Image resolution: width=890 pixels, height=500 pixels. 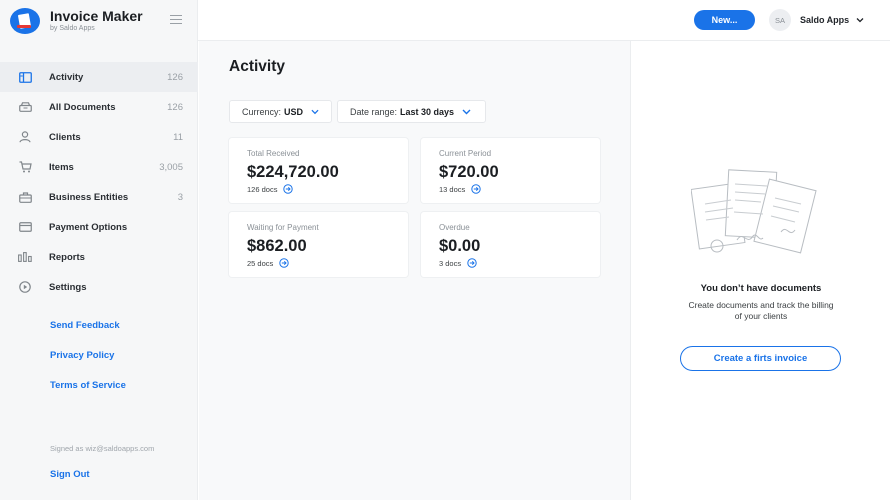 What do you see at coordinates (72, 28) in the screenshot?
I see `brand-subtitle: by Saldo Apps` at bounding box center [72, 28].